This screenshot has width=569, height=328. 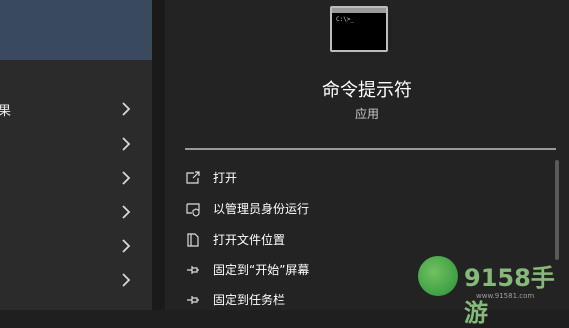 What do you see at coordinates (438, 276) in the screenshot?
I see `watermark-logo-icon` at bounding box center [438, 276].